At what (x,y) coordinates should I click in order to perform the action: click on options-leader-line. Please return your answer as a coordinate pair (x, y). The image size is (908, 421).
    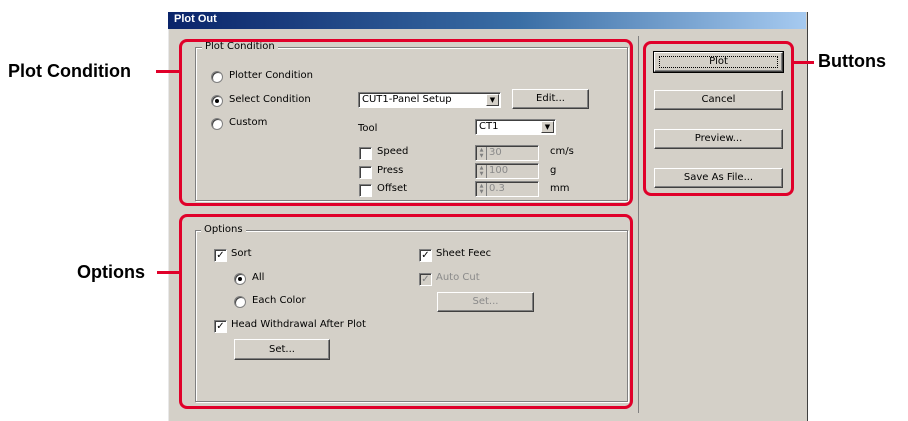
    Looking at the image, I should click on (168, 272).